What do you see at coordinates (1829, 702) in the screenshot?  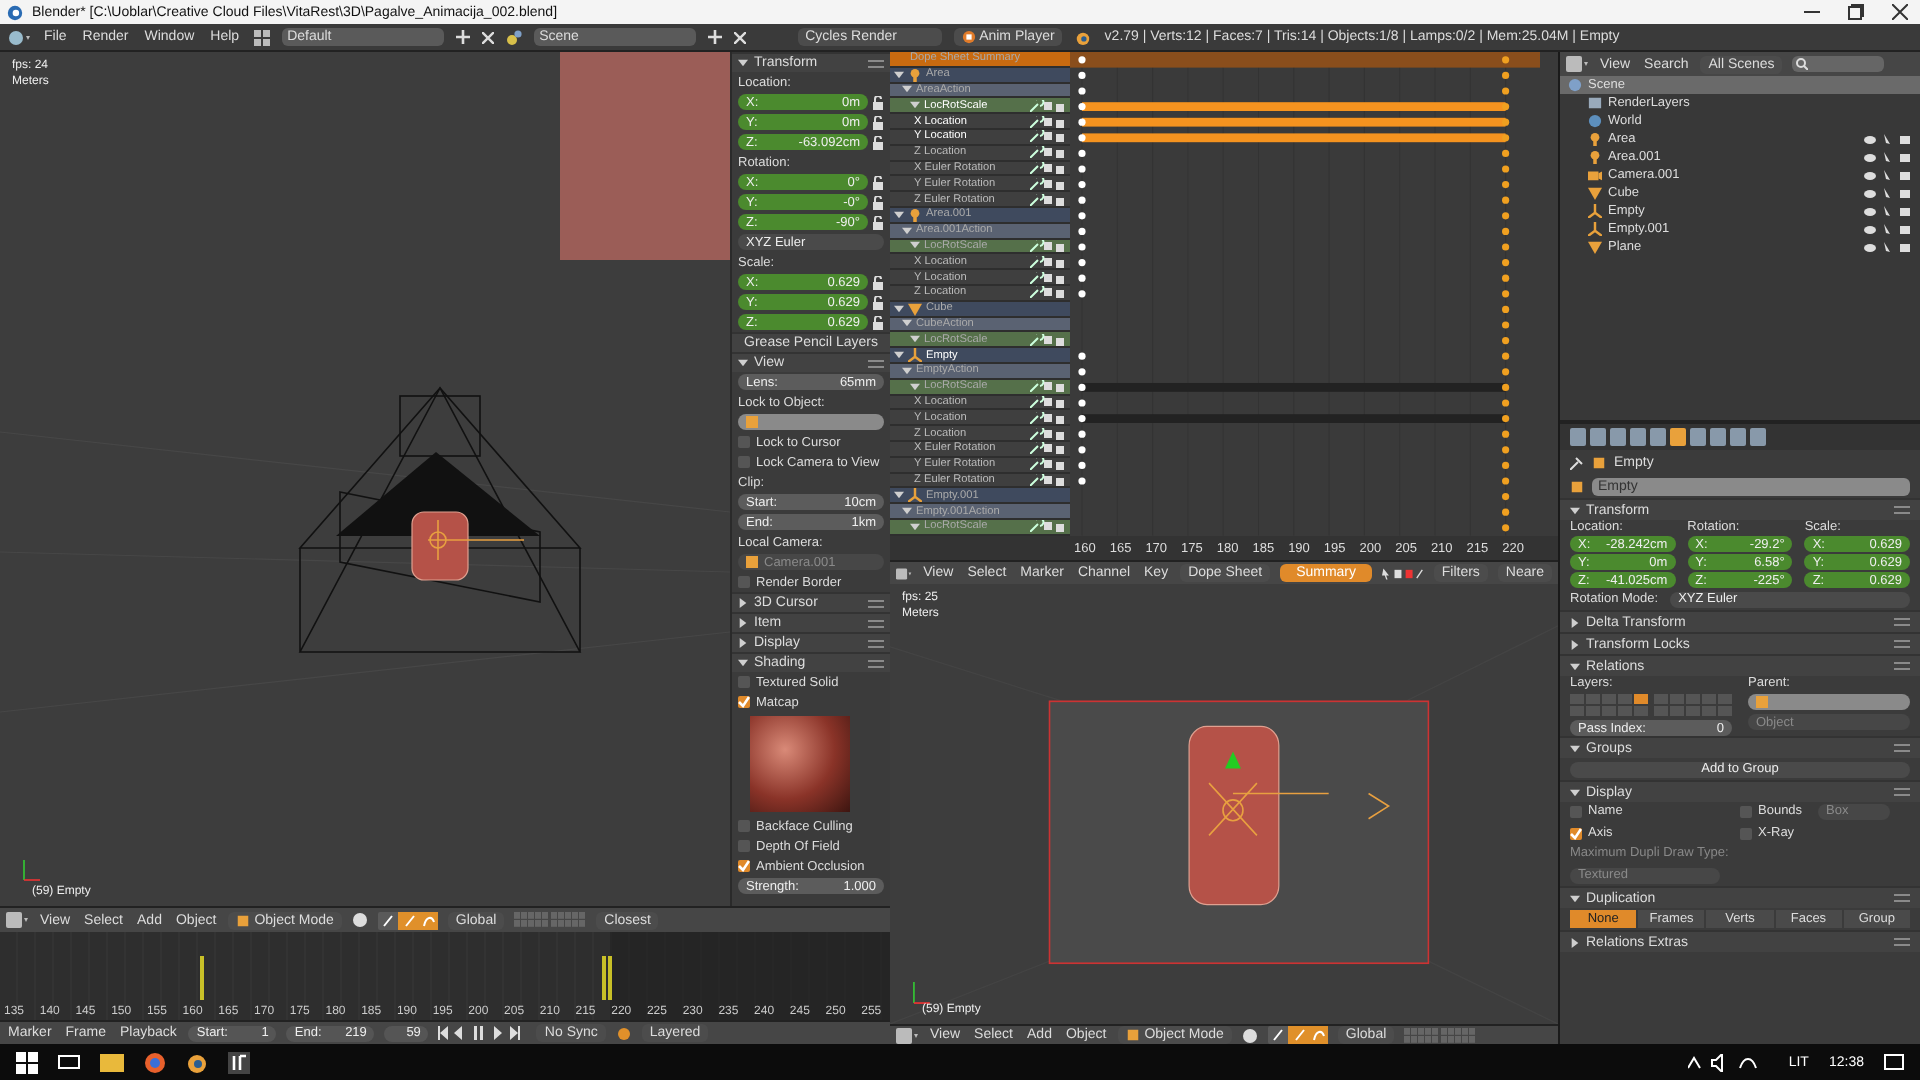 I see `parent-field` at bounding box center [1829, 702].